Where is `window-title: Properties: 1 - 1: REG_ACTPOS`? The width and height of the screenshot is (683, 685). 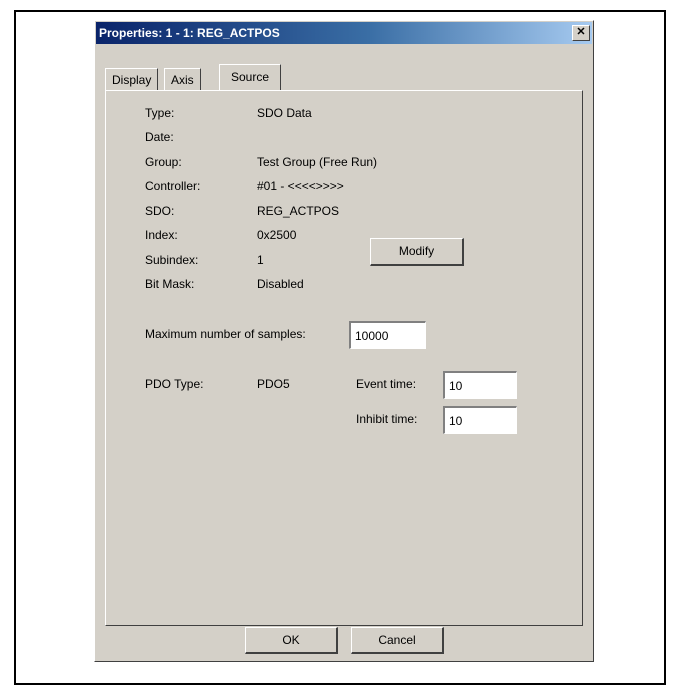 window-title: Properties: 1 - 1: REG_ACTPOS is located at coordinates (189, 33).